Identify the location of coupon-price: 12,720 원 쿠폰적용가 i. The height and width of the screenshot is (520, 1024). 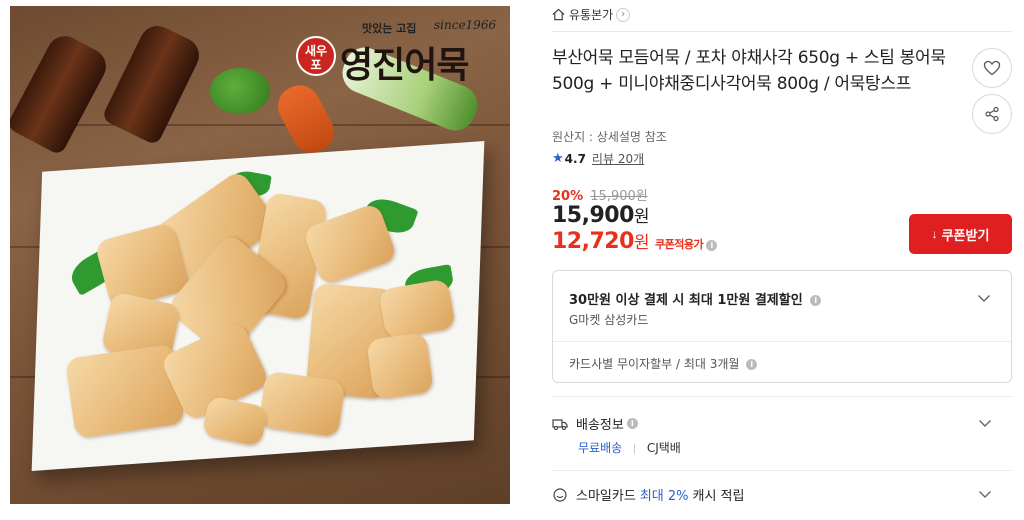
(635, 241).